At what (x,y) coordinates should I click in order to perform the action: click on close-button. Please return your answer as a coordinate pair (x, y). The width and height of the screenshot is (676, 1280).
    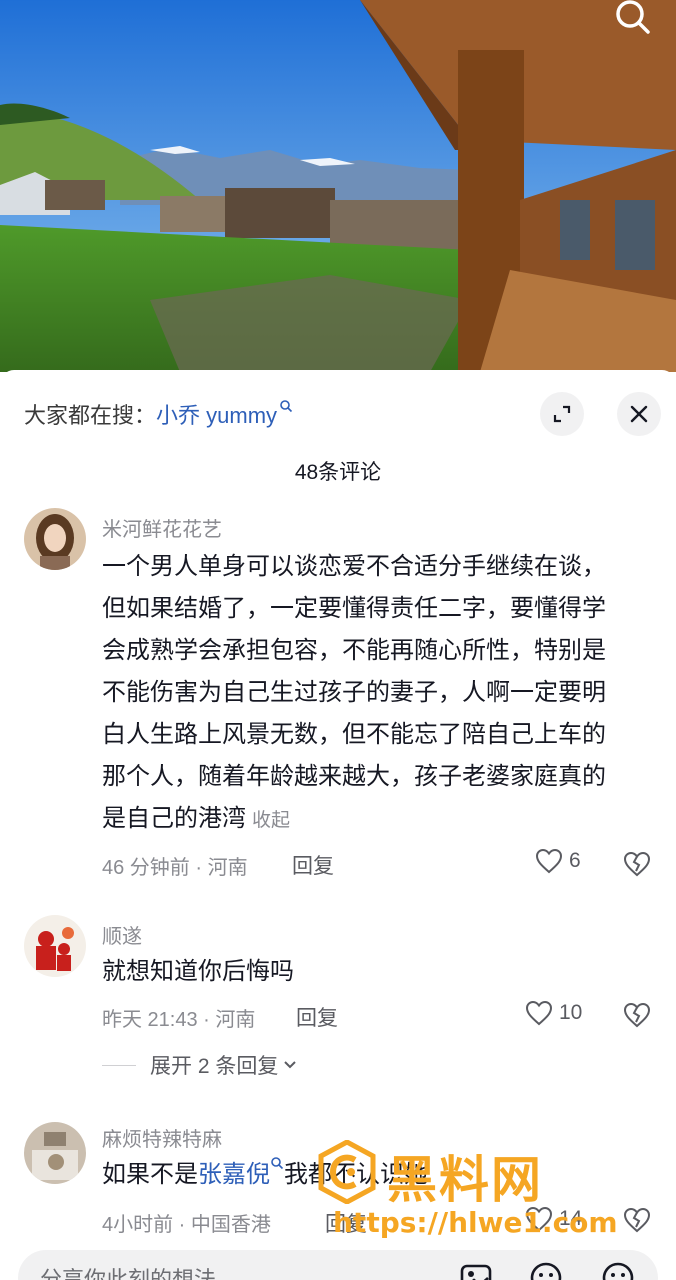
    Looking at the image, I should click on (639, 414).